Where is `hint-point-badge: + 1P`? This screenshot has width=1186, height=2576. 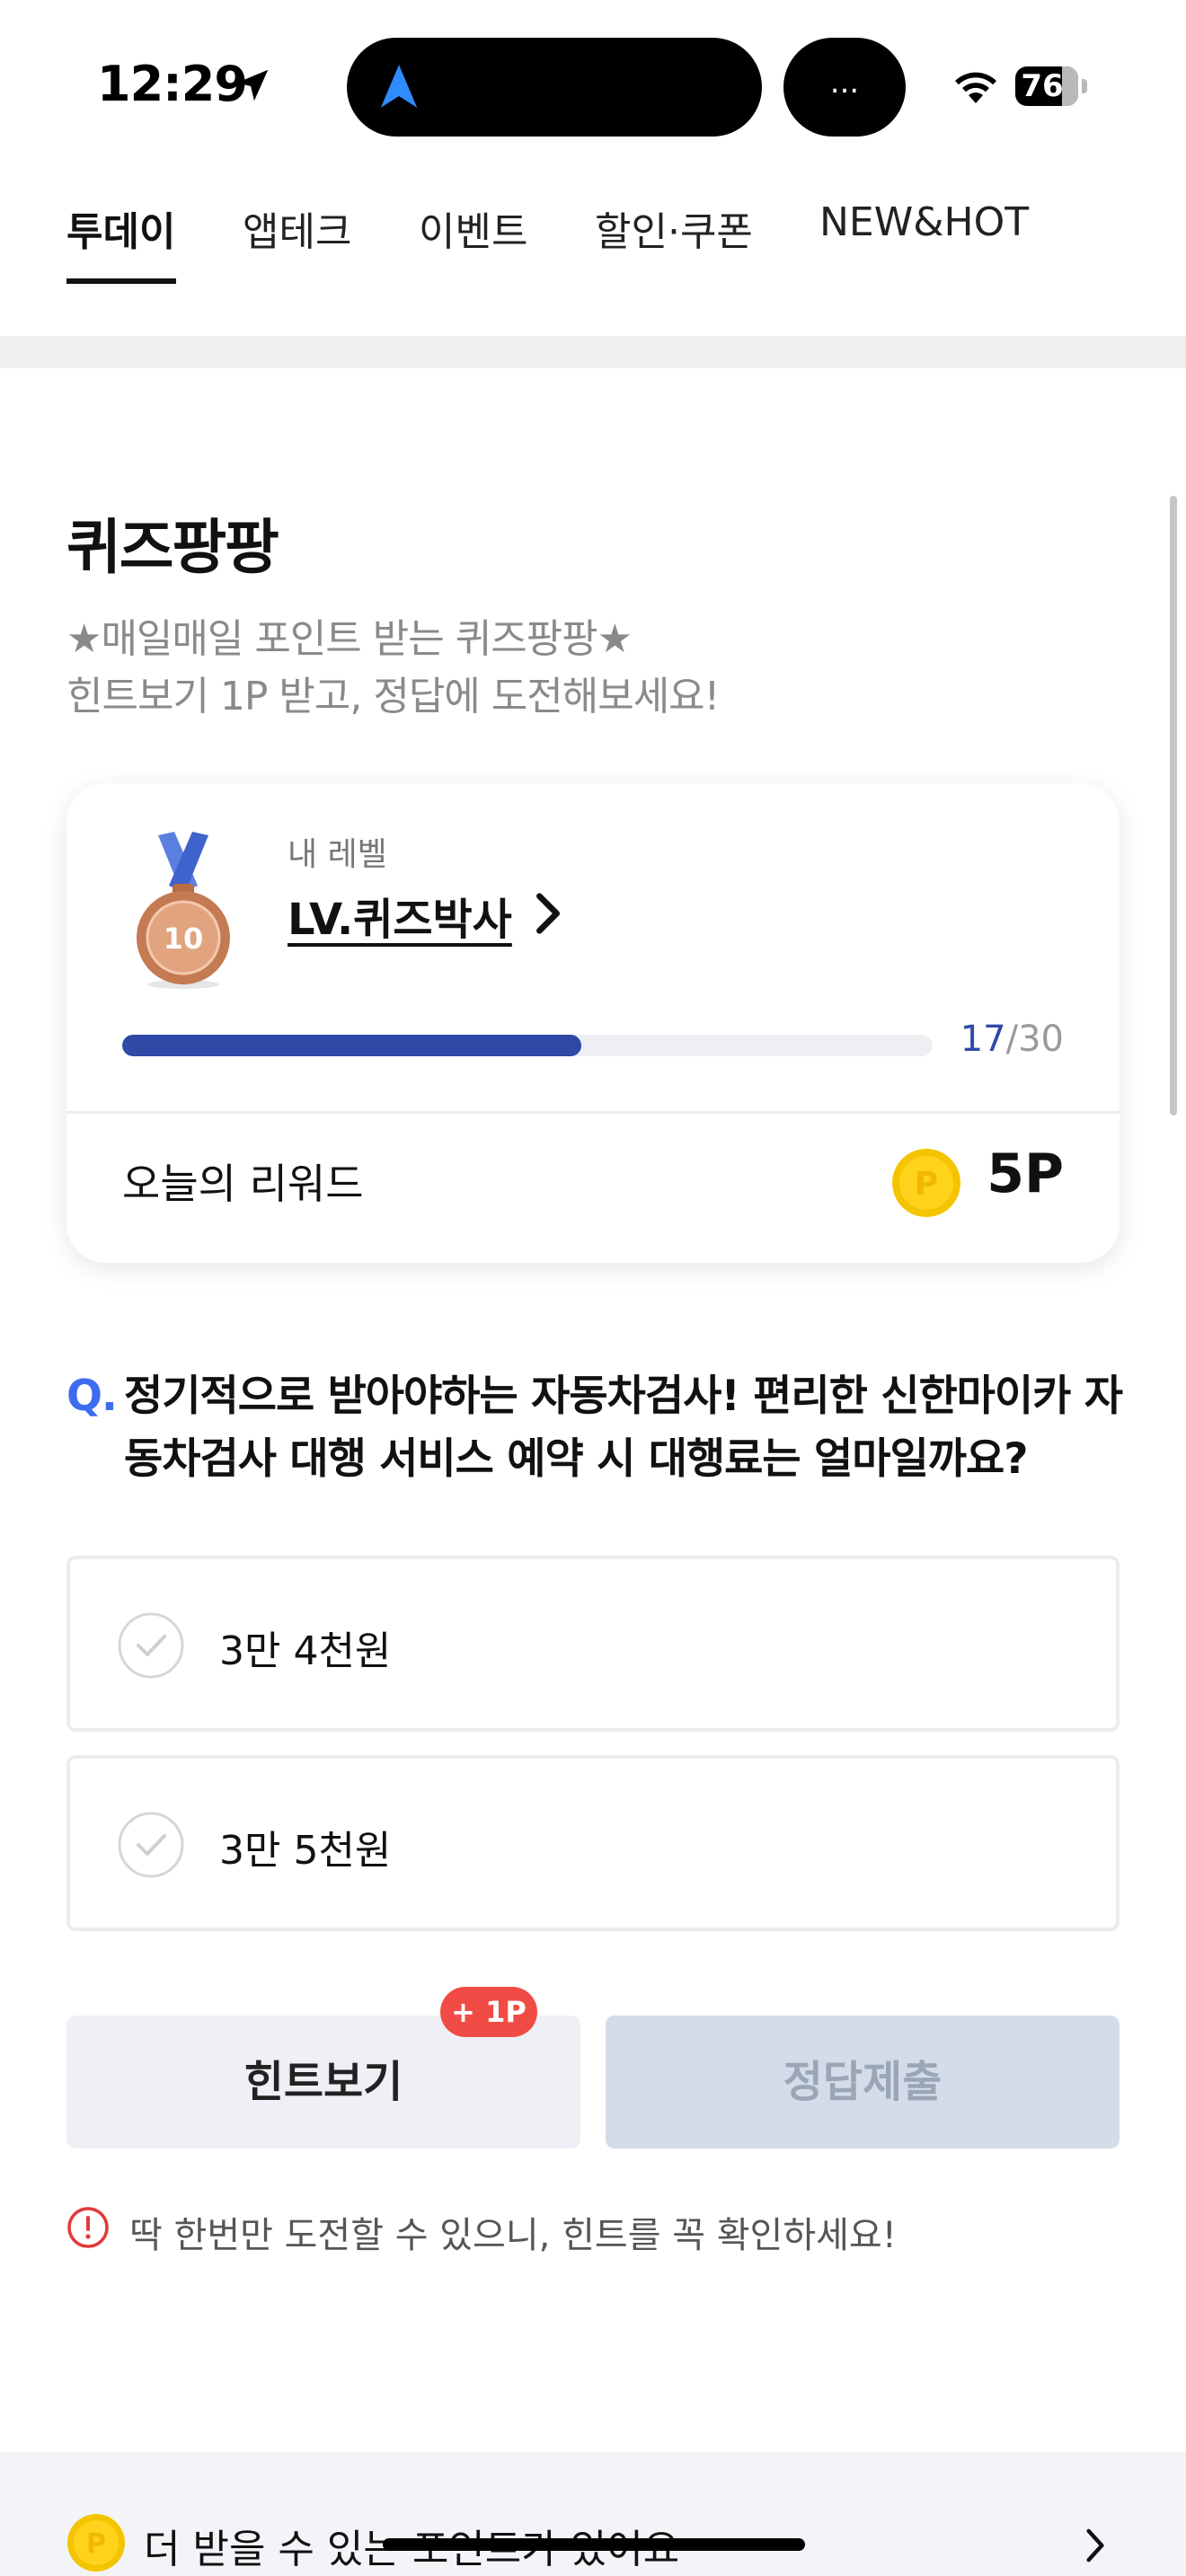
hint-point-badge: + 1P is located at coordinates (489, 2012).